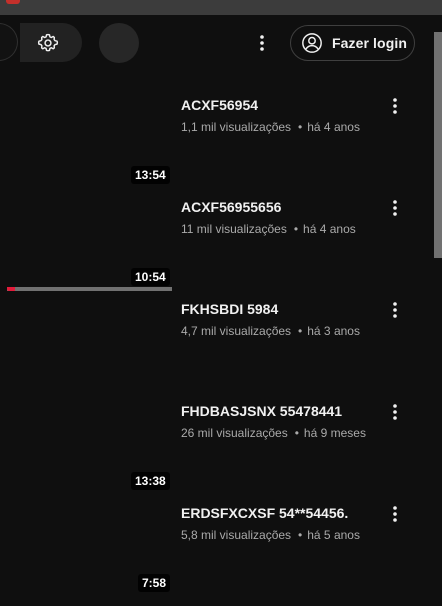  I want to click on video-views: 11 mil visualizações, so click(234, 229).